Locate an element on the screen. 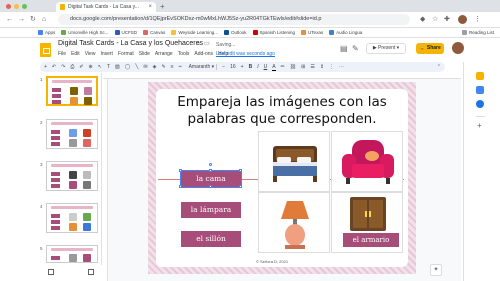 The height and width of the screenshot is (281, 500). bold-button: B is located at coordinates (251, 67).